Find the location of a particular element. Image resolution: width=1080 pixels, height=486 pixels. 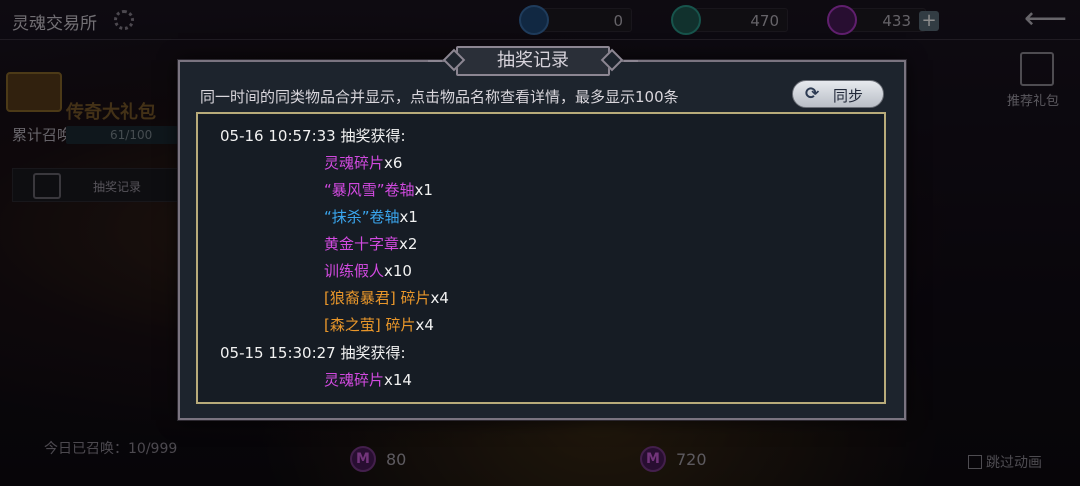

item-name-link: [森之萤] 碎片 is located at coordinates (369, 325).